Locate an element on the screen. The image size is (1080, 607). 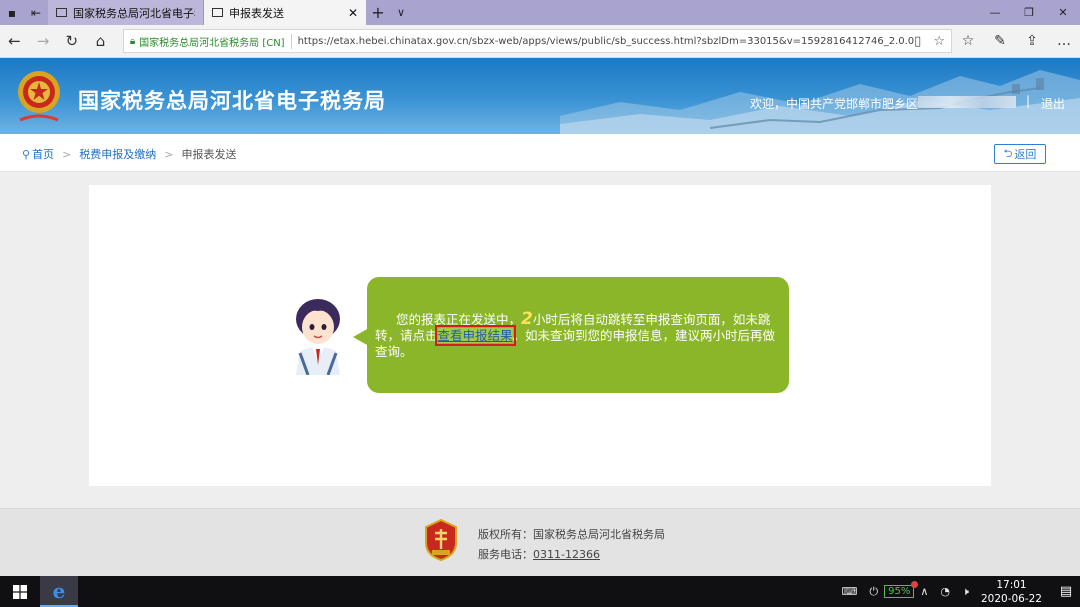
tax-emblem-logo is located at coordinates (39, 96).